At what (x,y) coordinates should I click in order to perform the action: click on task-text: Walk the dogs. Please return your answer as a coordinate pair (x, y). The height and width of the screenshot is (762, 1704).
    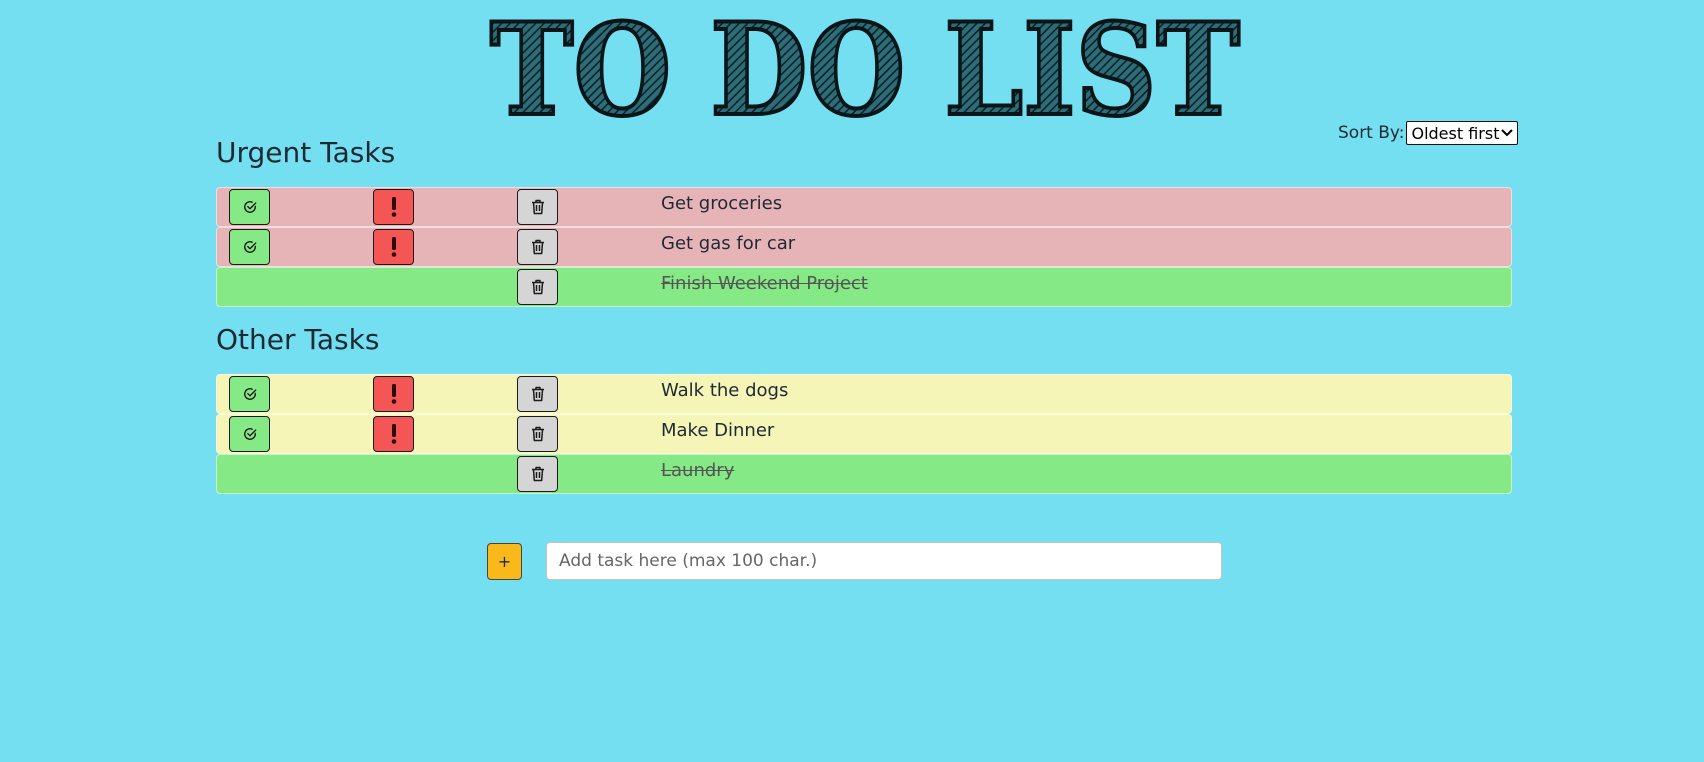
    Looking at the image, I should click on (725, 390).